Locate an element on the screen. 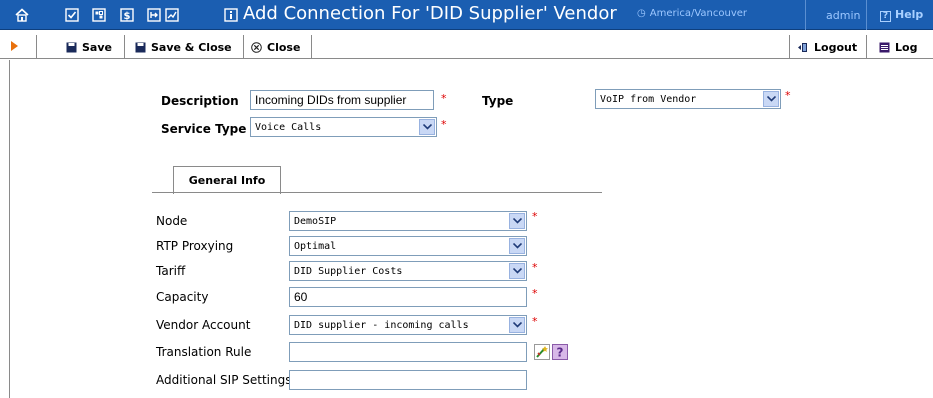  timezone: ◷ America/Vancouver is located at coordinates (692, 13).